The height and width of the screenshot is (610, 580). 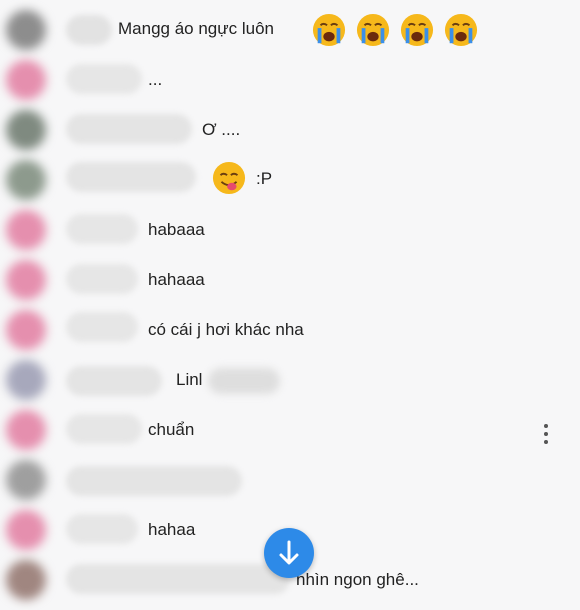 I want to click on comment-row: habaaa, so click(x=290, y=230).